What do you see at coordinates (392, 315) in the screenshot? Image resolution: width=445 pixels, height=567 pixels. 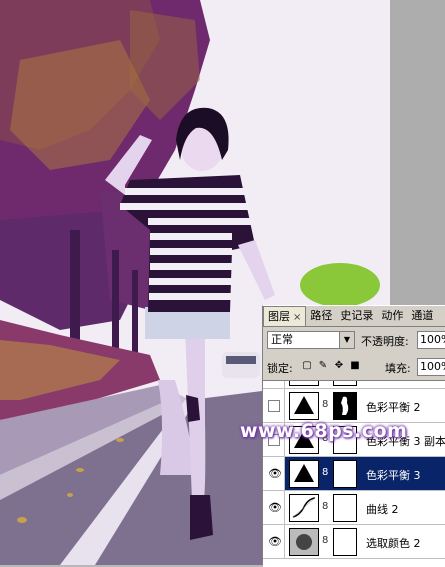 I see `tab-actions: 动作` at bounding box center [392, 315].